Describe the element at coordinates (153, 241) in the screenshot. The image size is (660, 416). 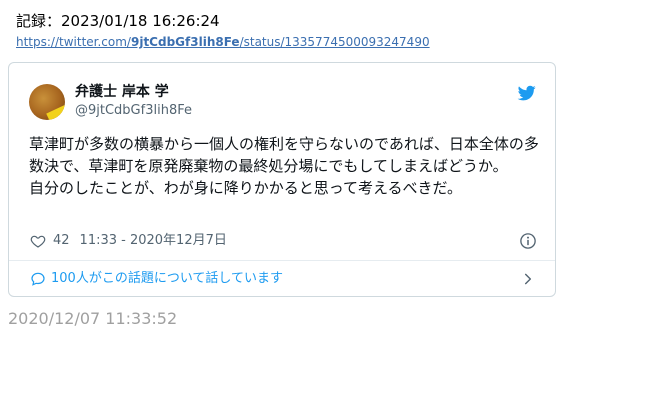
I see `tweet-timestamp: 11:33 - 2020年12月7日` at that location.